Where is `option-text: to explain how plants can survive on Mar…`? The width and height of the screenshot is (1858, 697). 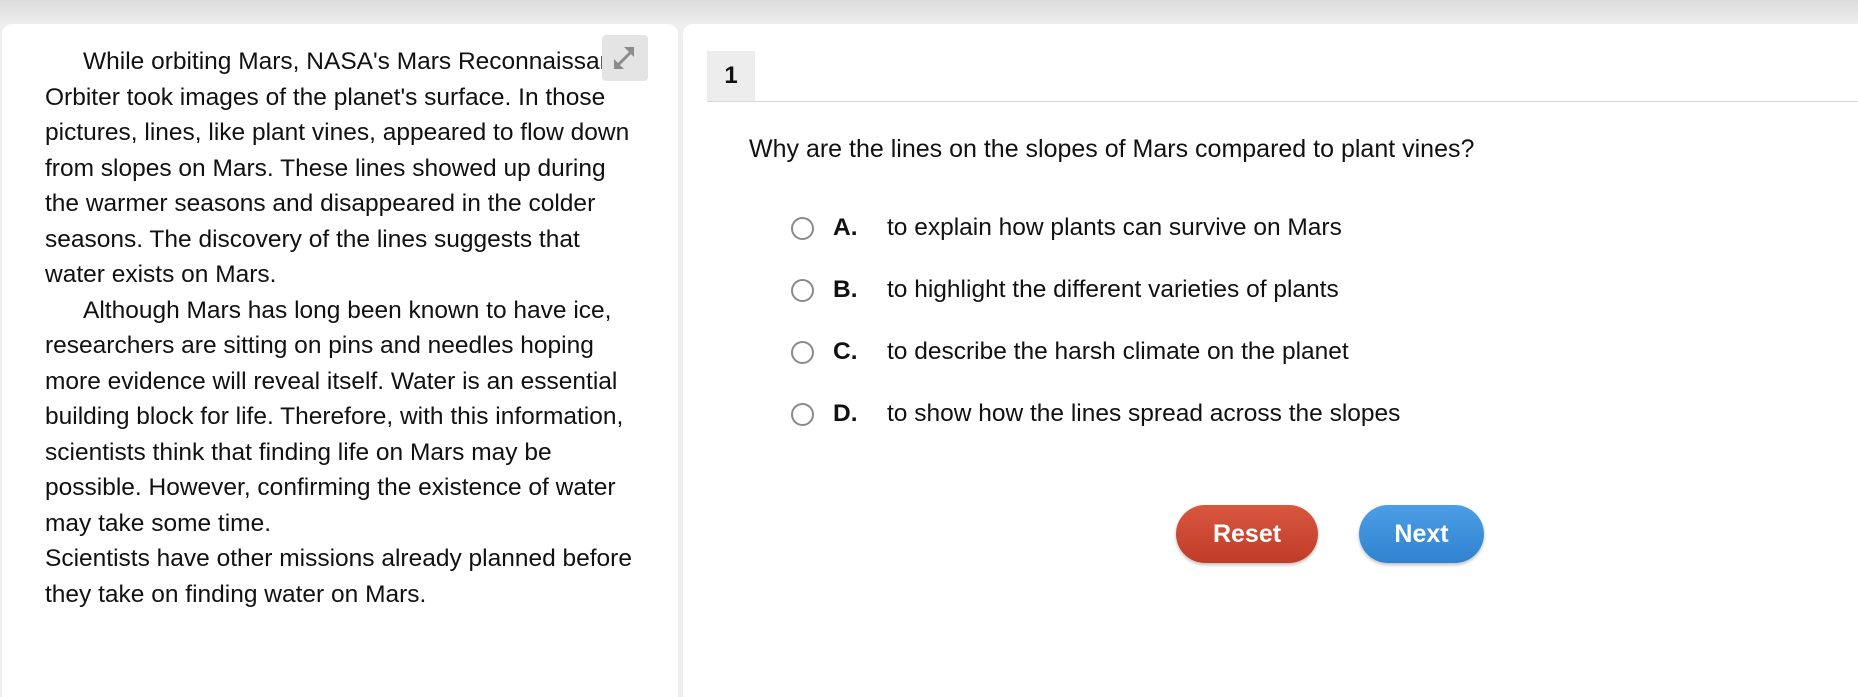
option-text: to explain how plants can survive on Mar… is located at coordinates (1114, 227).